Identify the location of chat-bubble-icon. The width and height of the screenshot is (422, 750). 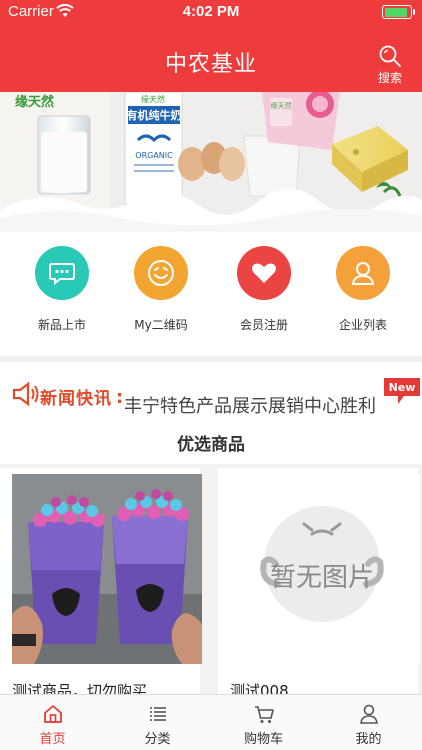
(62, 273).